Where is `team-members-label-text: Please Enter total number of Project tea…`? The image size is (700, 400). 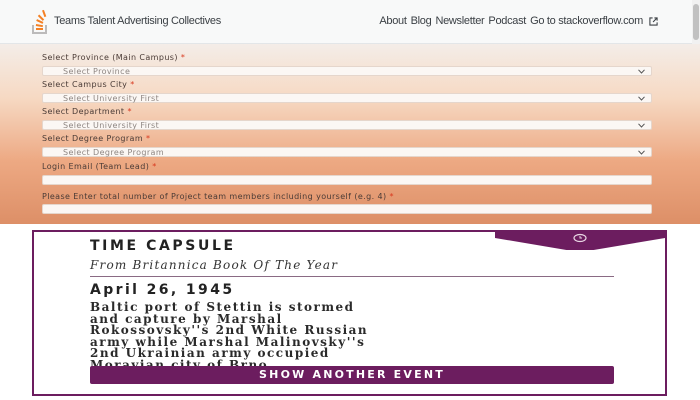 team-members-label-text: Please Enter total number of Project tea… is located at coordinates (214, 196).